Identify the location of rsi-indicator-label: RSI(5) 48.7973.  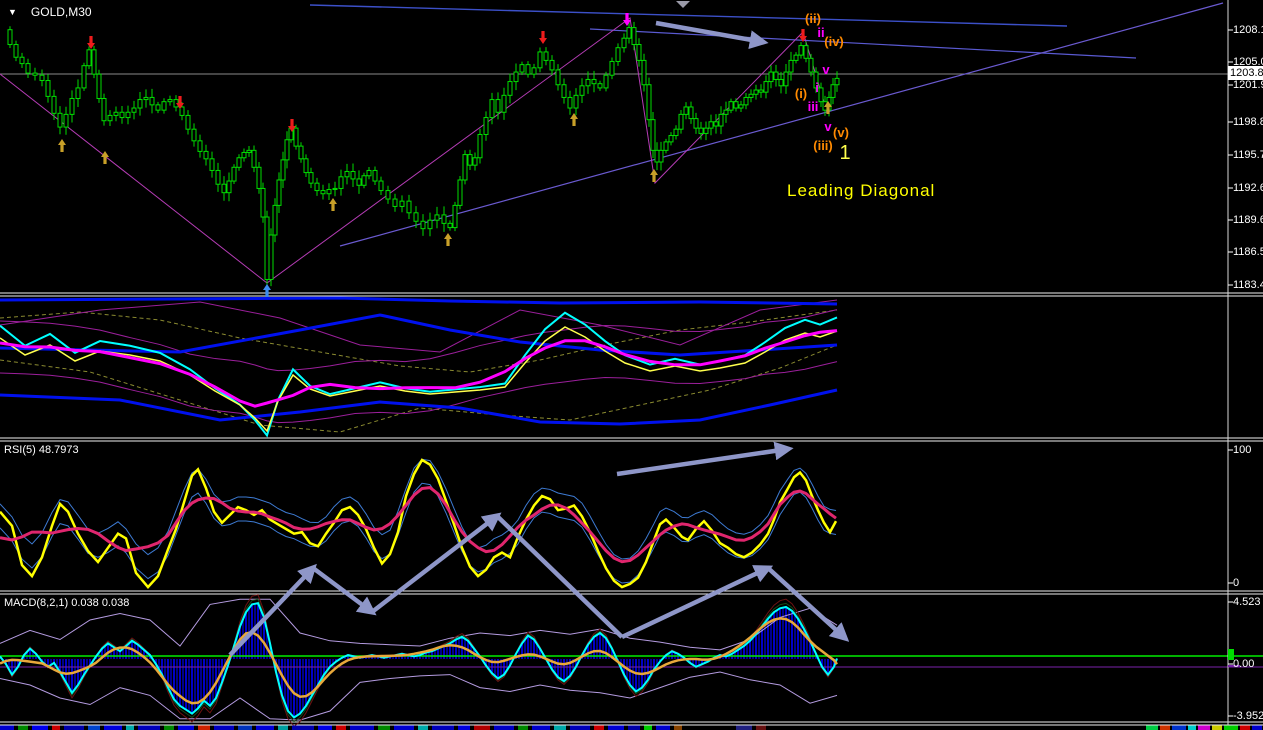
(41, 450).